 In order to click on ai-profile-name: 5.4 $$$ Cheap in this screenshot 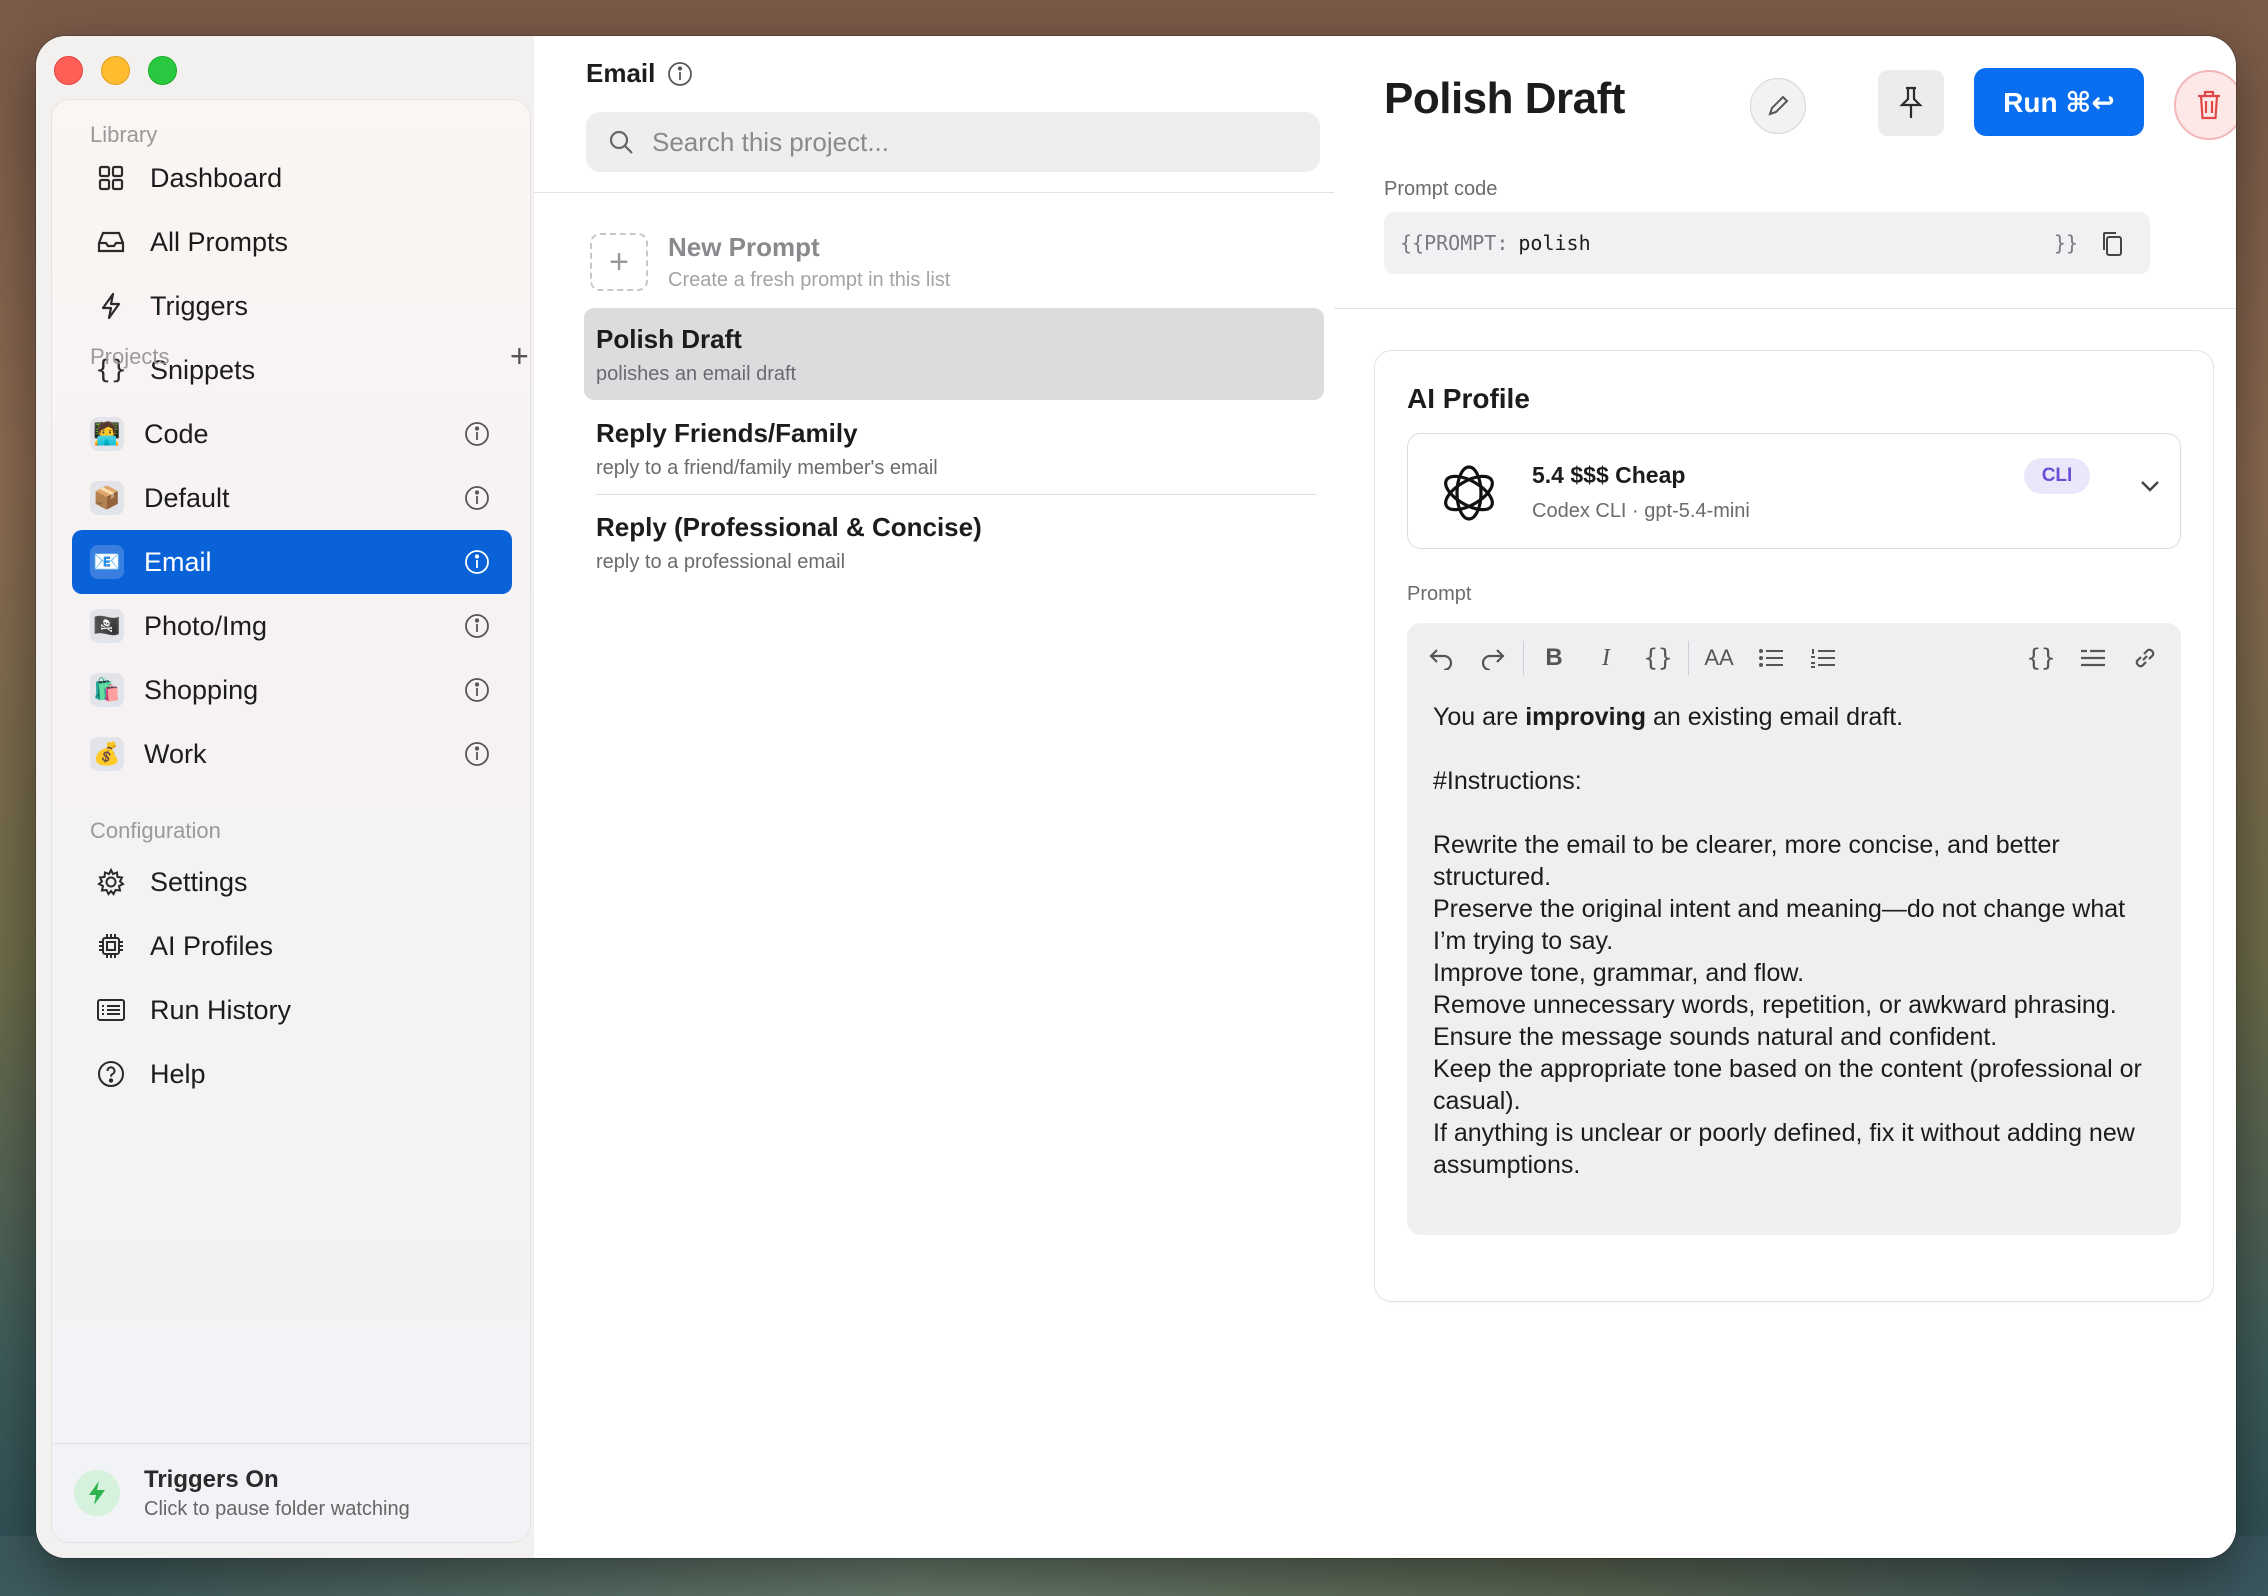, I will do `click(1609, 475)`.